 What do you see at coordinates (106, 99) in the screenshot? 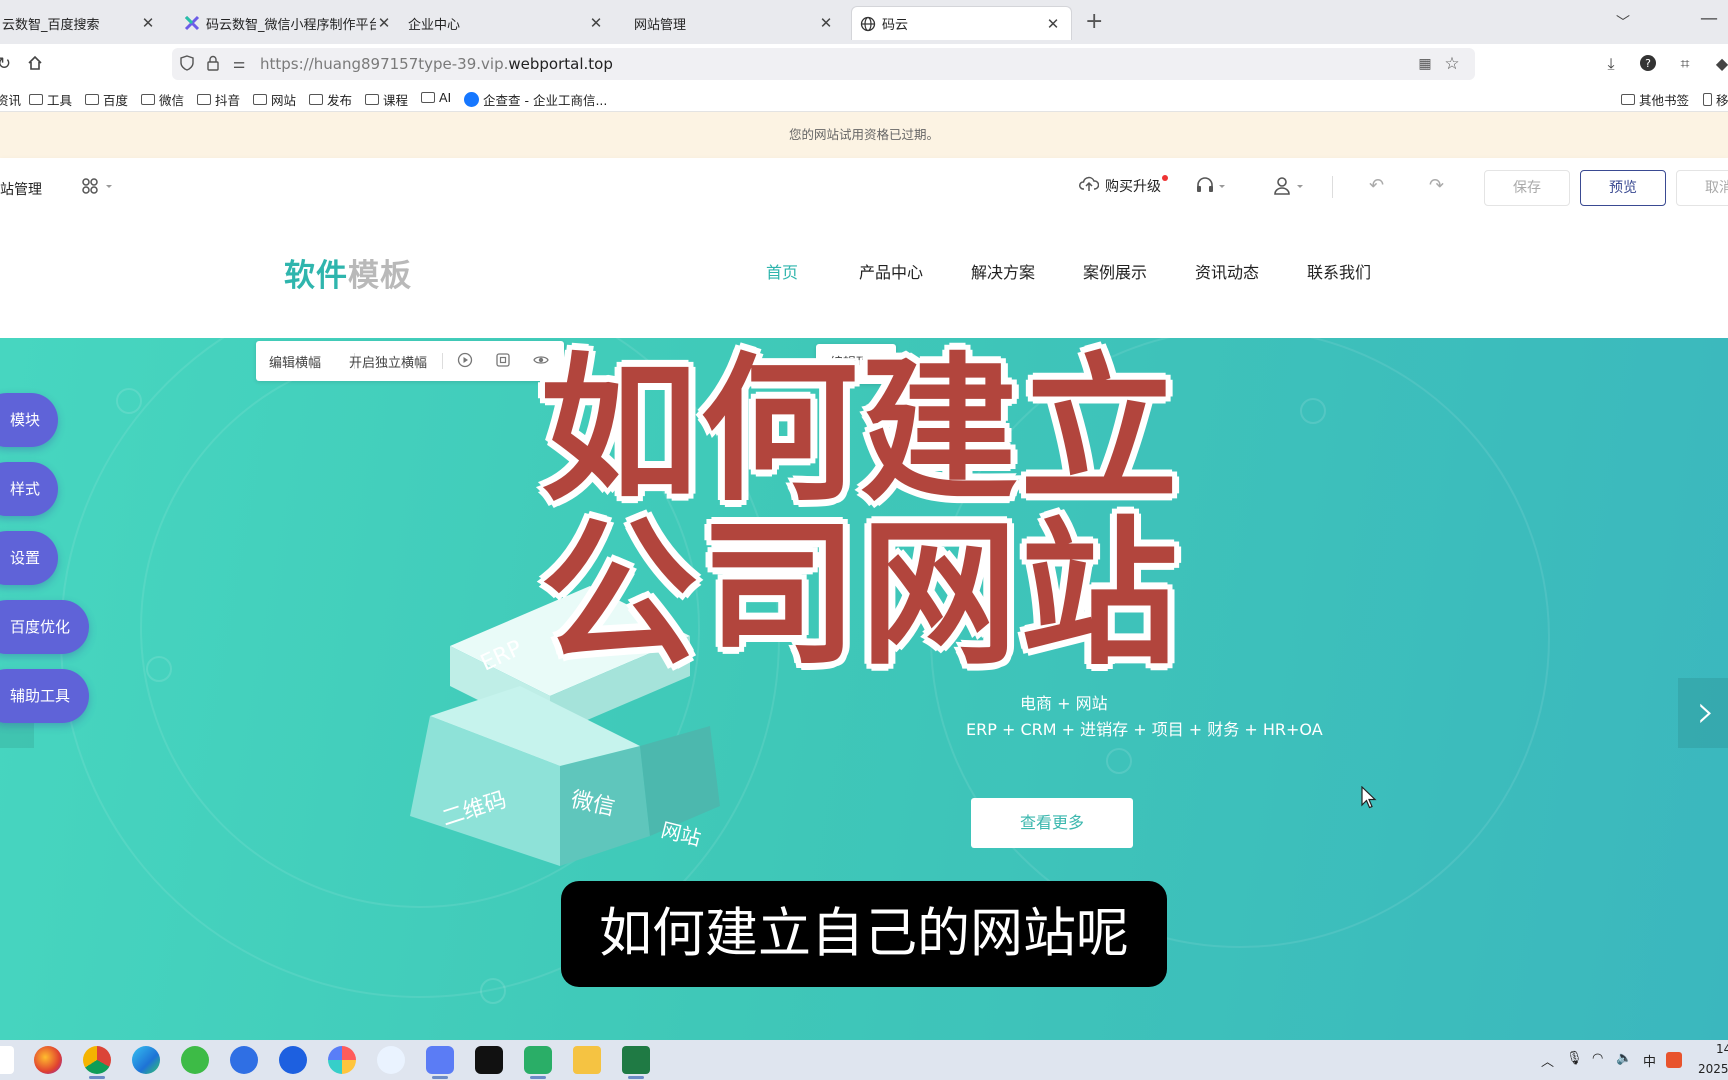
I see `bookmark-folder: 百度` at bounding box center [106, 99].